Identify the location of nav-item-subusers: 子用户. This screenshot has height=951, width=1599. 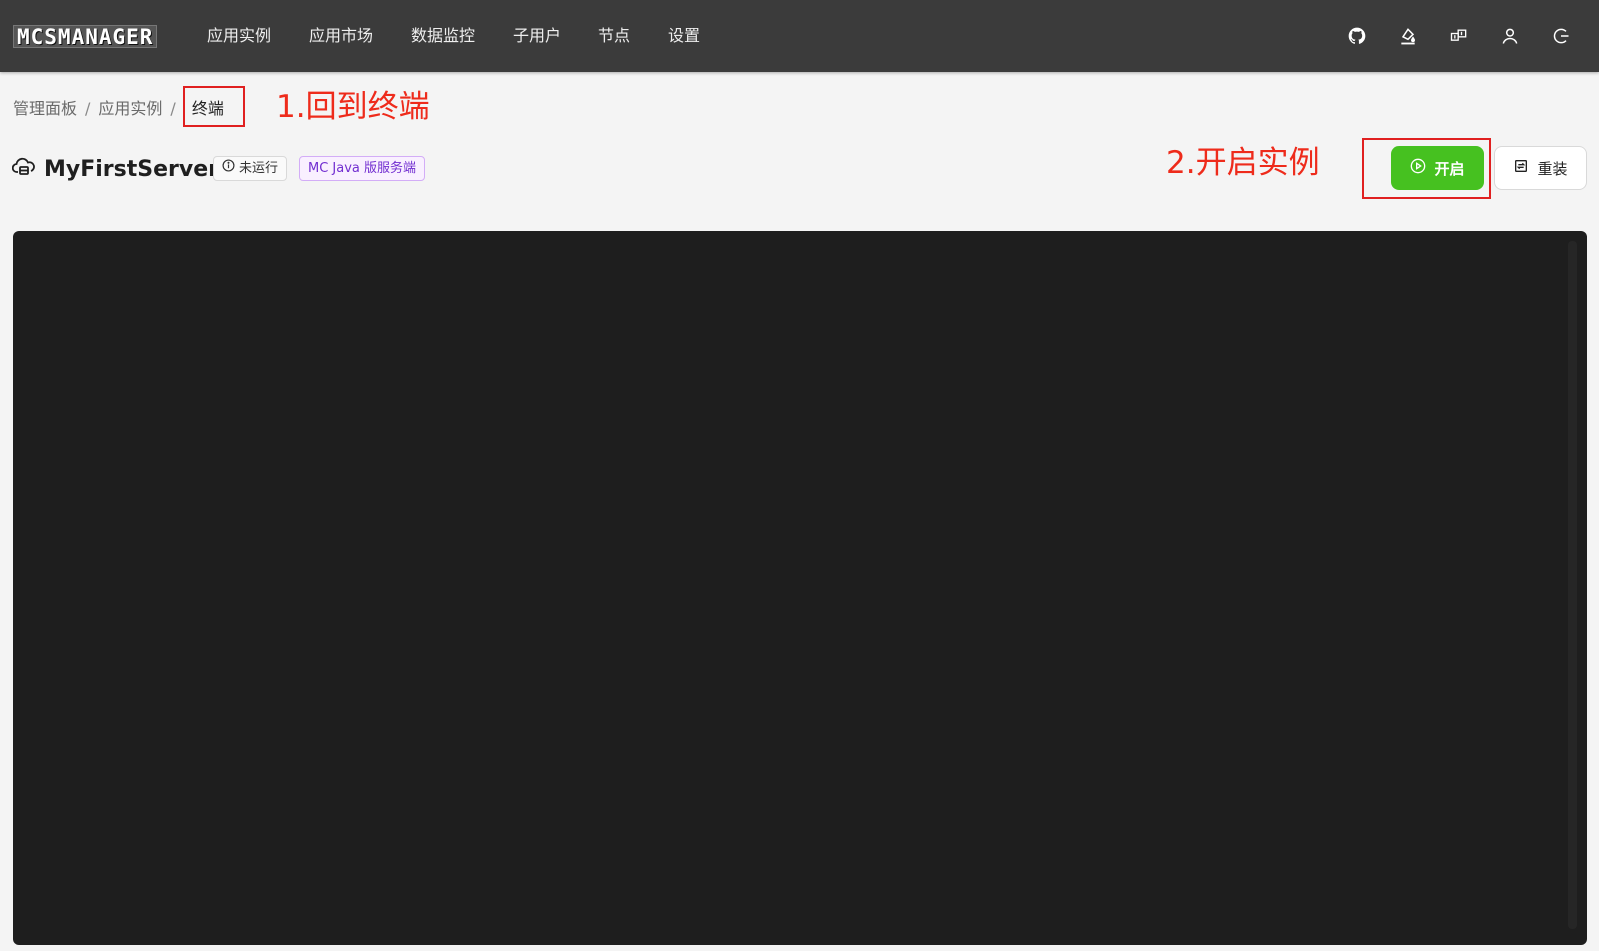
(537, 36).